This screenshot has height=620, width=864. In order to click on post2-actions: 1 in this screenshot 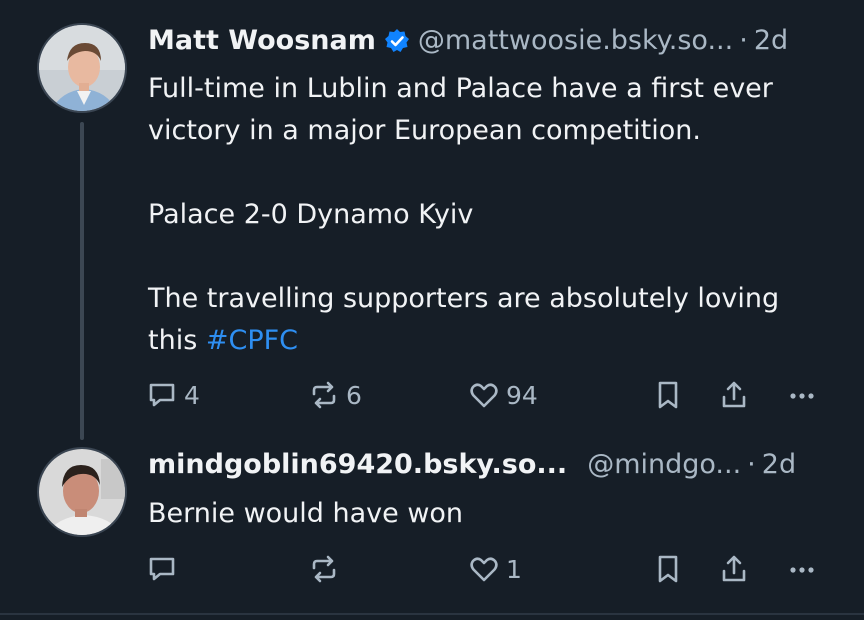, I will do `click(491, 571)`.